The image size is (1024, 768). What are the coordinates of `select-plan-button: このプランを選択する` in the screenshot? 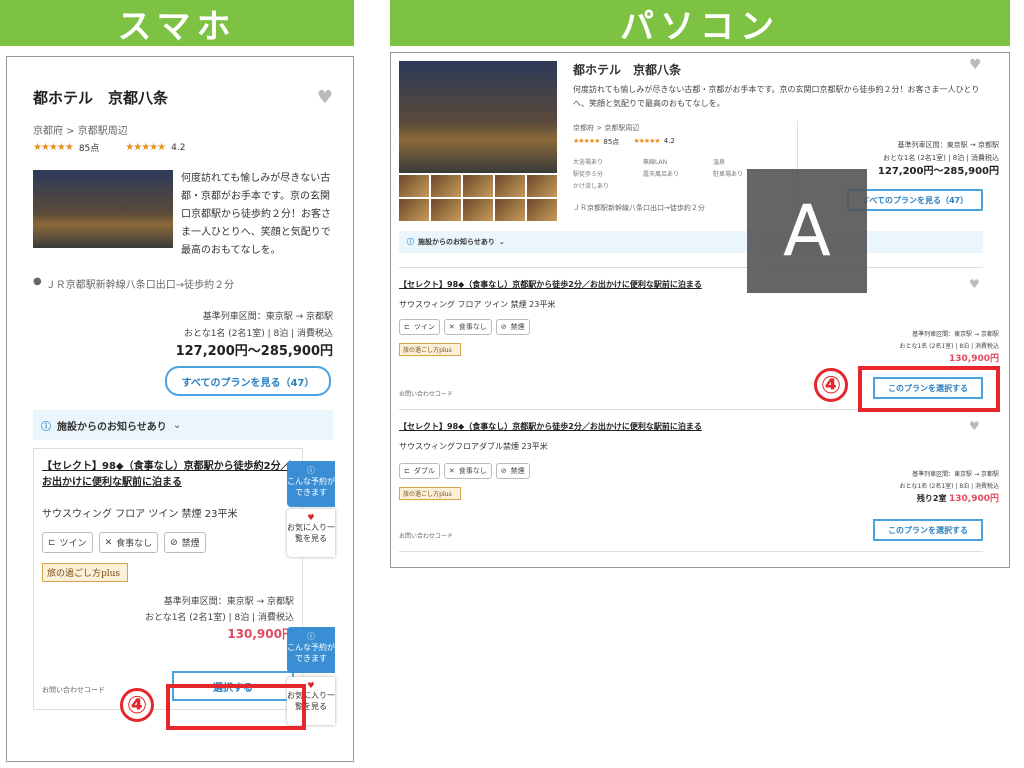 It's located at (928, 530).